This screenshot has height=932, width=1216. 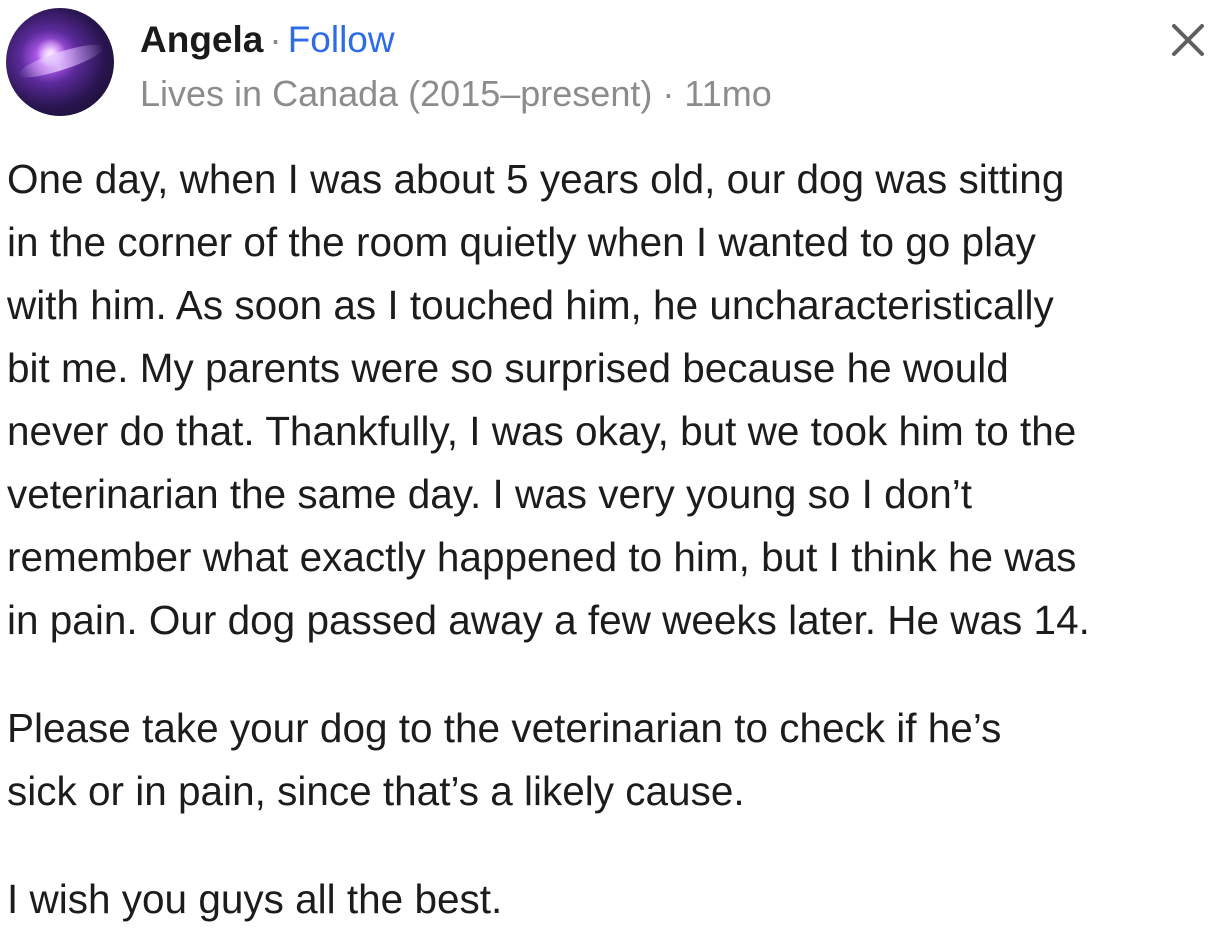 I want to click on post-age: 11mo, so click(x=727, y=93).